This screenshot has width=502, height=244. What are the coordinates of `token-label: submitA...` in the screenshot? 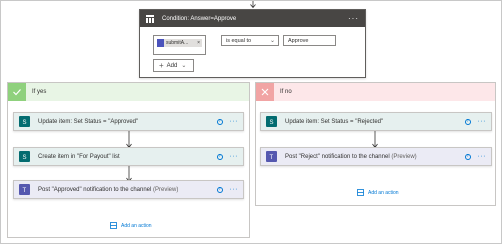 It's located at (177, 43).